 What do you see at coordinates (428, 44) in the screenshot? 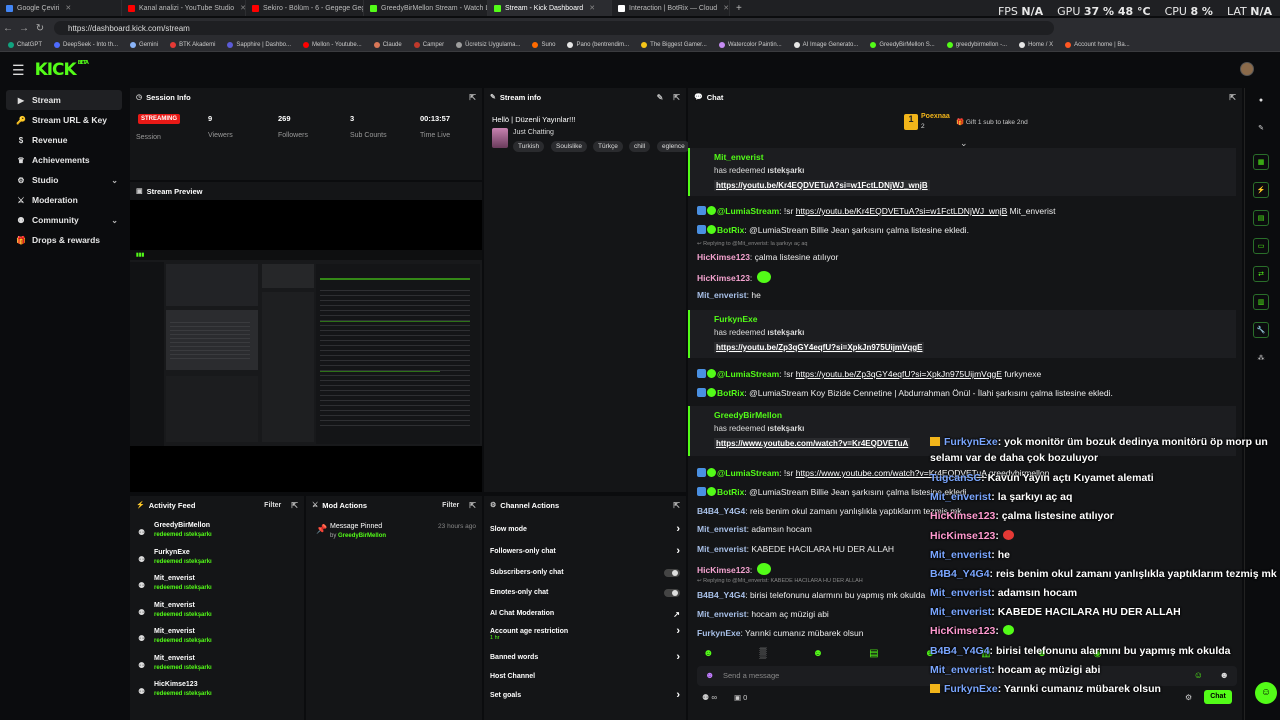
I see `bookmark-item: Camper` at bounding box center [428, 44].